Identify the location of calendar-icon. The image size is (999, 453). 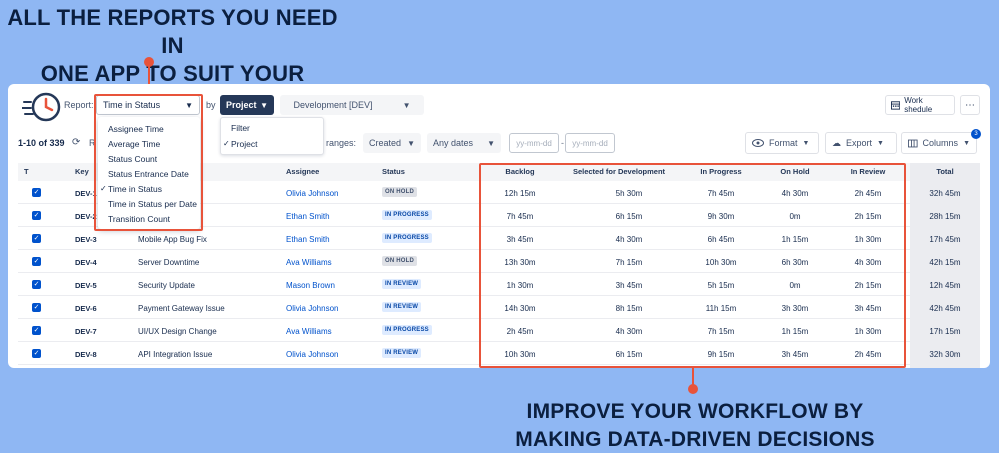
(896, 105).